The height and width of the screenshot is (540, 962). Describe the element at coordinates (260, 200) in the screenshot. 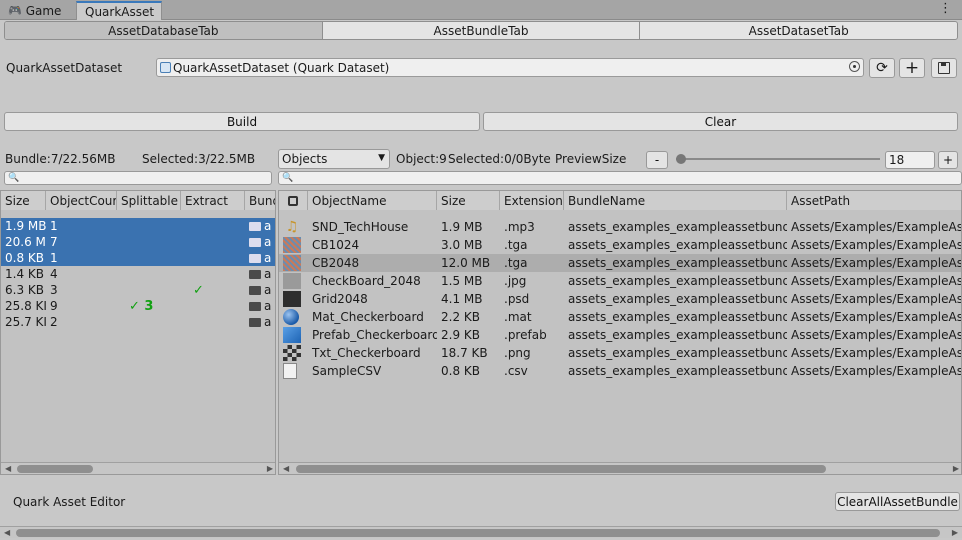

I see `column-bundle: Bund` at that location.